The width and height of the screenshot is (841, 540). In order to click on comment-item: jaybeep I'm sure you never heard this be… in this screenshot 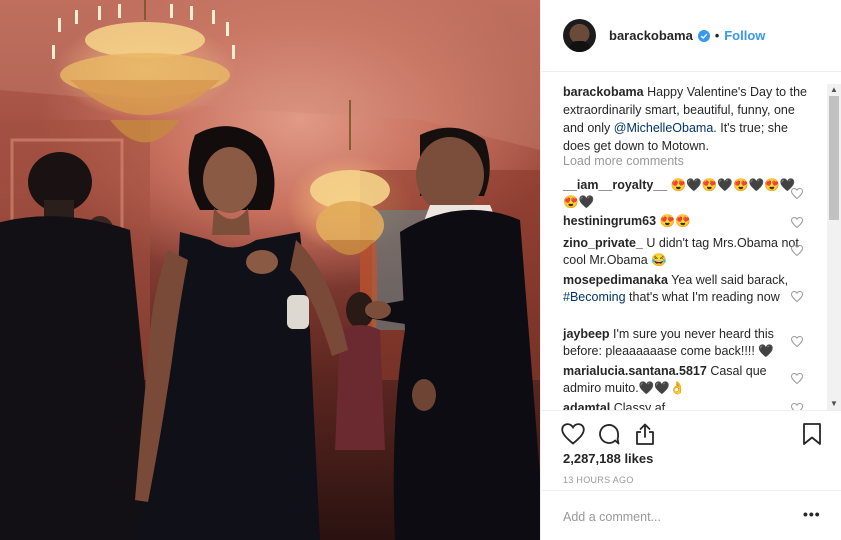, I will do `click(683, 343)`.